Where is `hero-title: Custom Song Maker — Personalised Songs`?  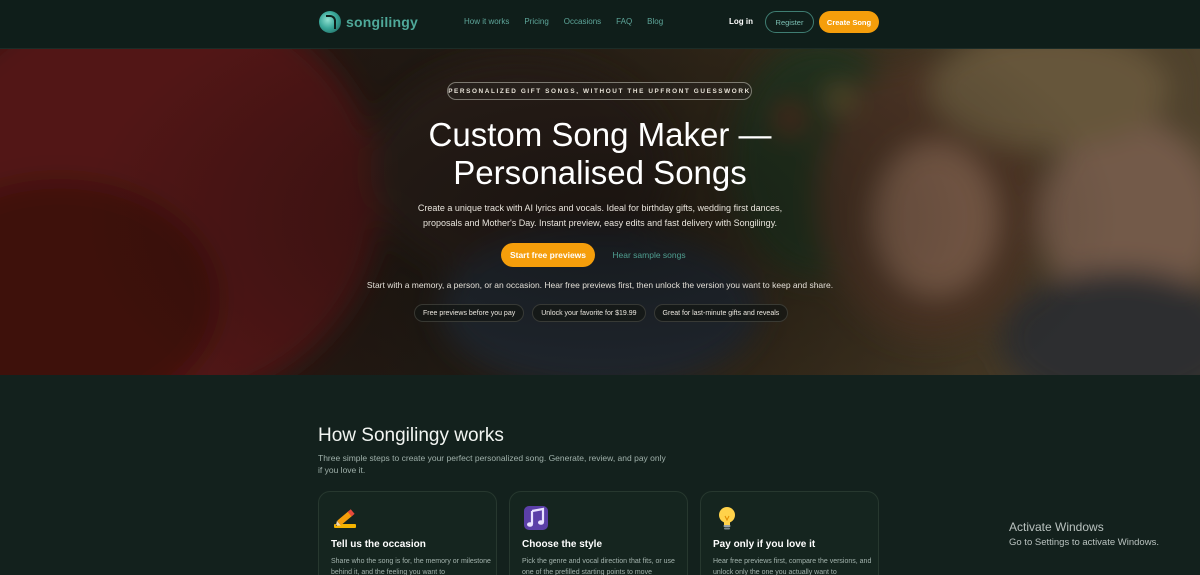 hero-title: Custom Song Maker — Personalised Songs is located at coordinates (600, 154).